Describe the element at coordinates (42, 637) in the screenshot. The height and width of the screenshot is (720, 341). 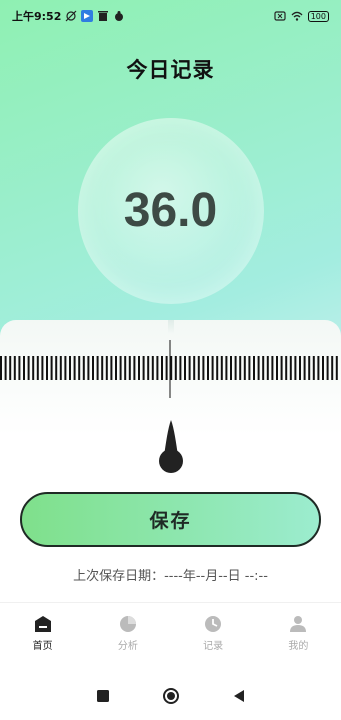
I see `tab-home: 首页` at that location.